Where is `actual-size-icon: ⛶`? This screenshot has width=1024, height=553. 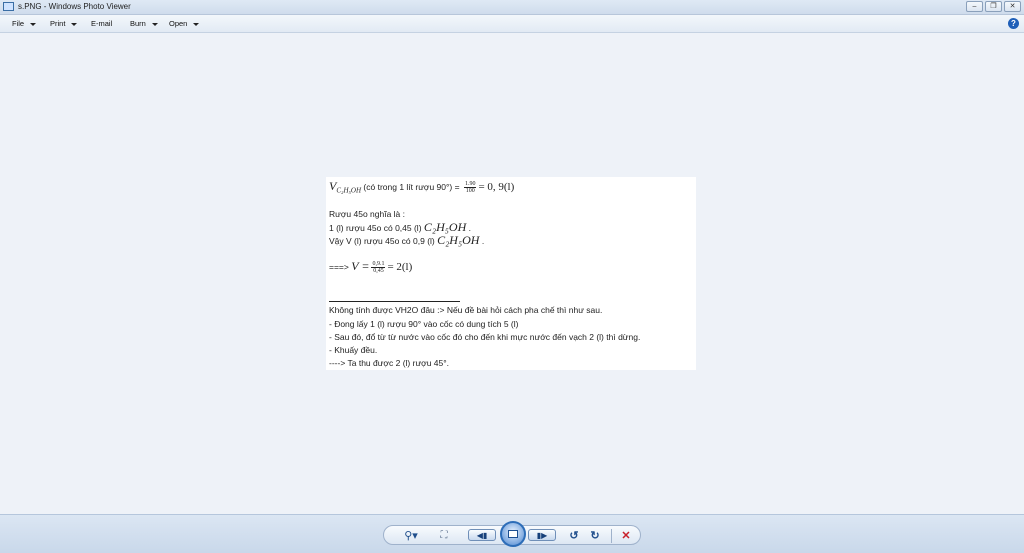
actual-size-icon: ⛶ is located at coordinates (444, 536).